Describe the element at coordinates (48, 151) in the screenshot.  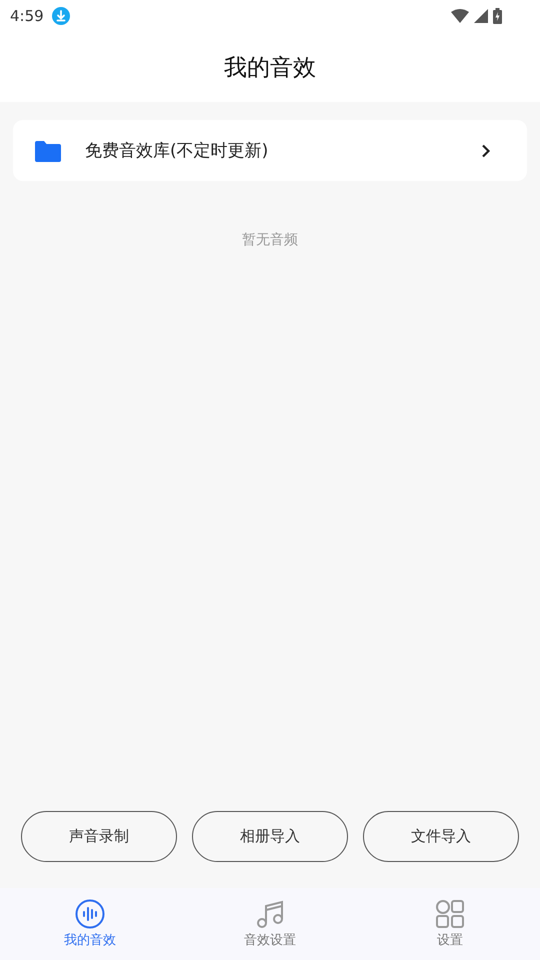
I see `folder-icon` at that location.